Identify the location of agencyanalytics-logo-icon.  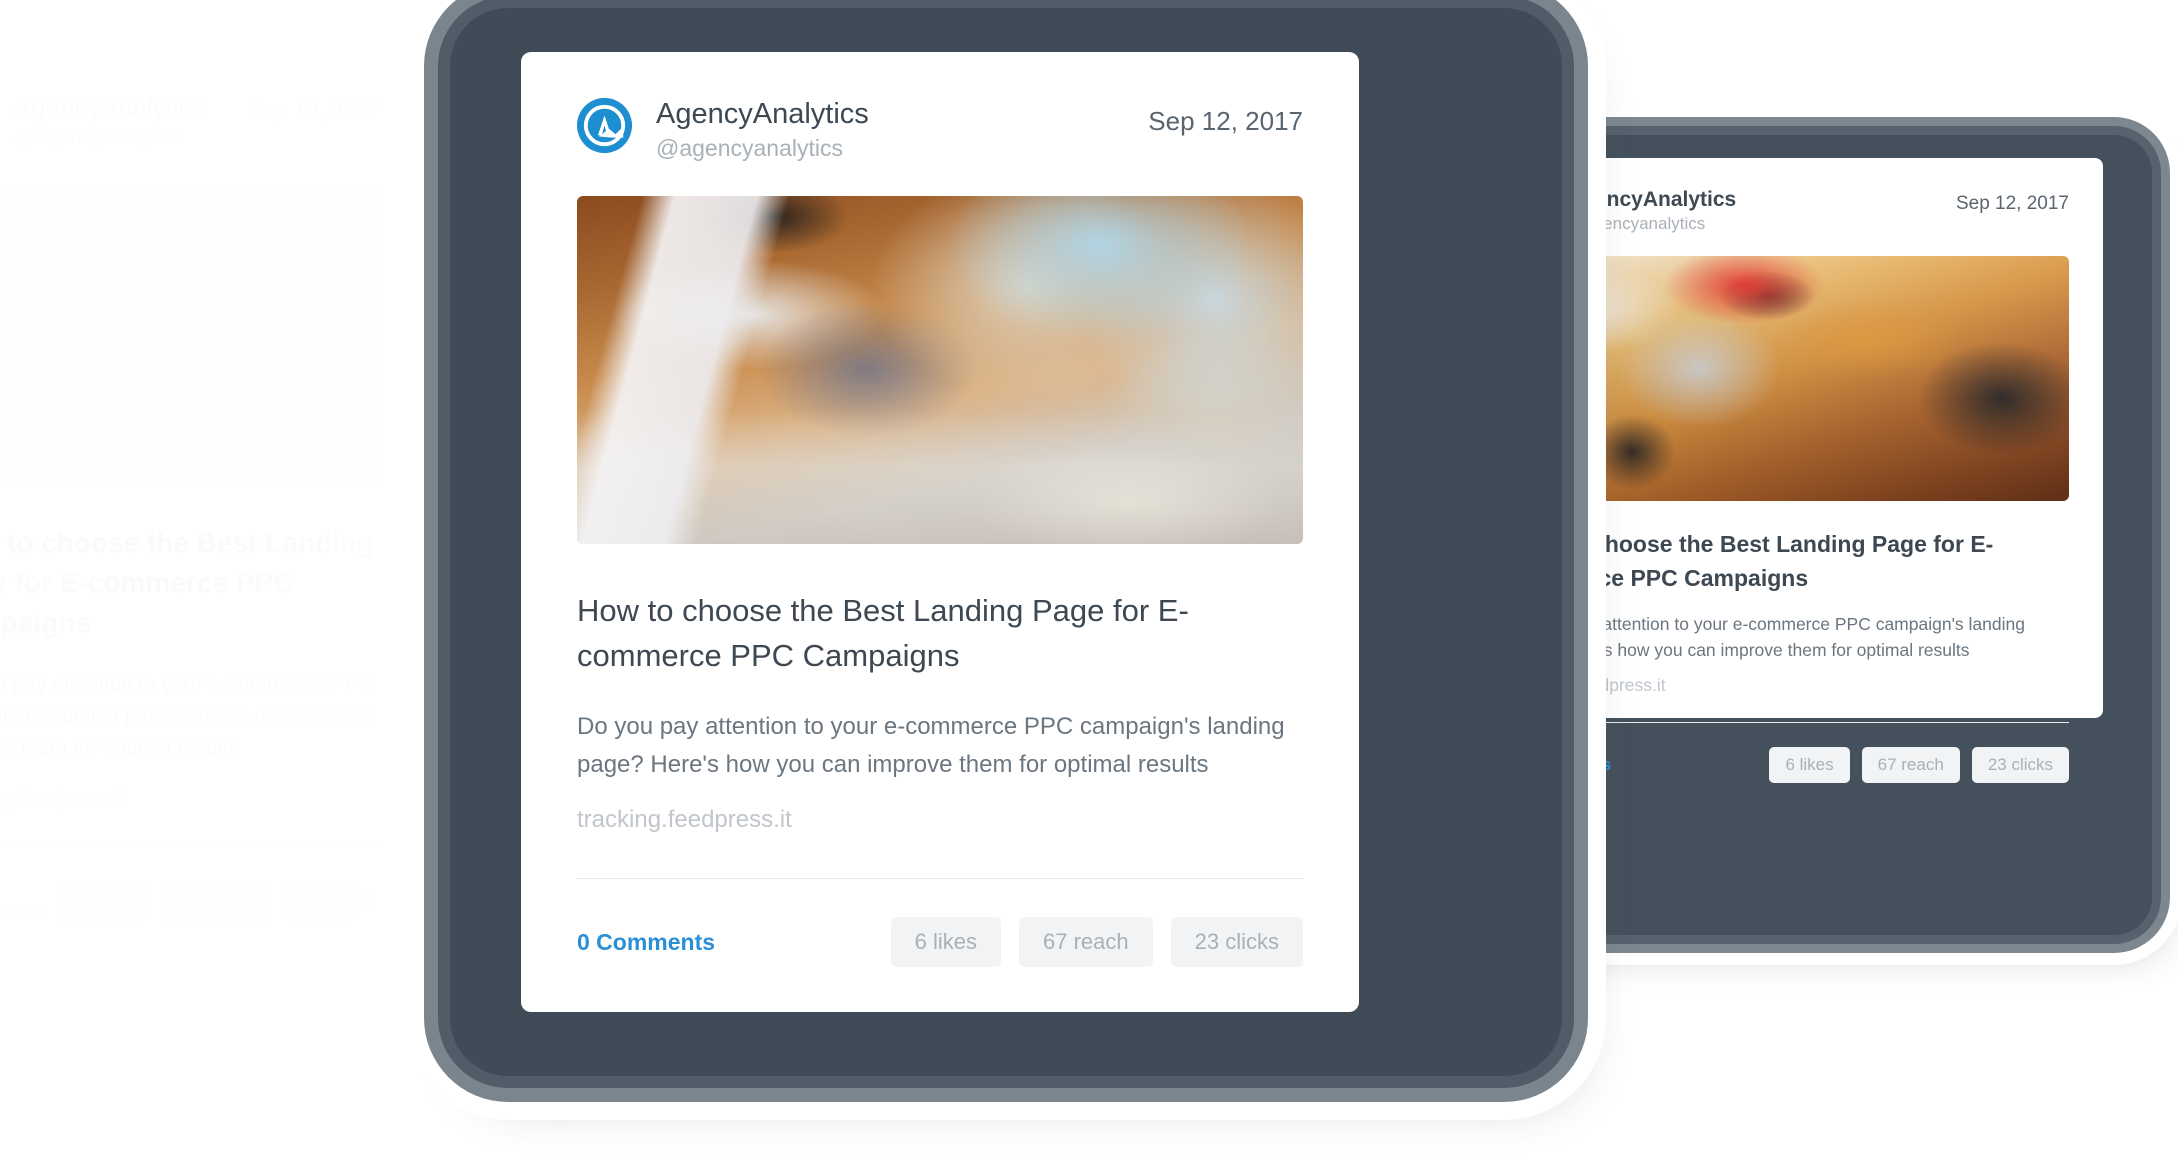
(604, 125).